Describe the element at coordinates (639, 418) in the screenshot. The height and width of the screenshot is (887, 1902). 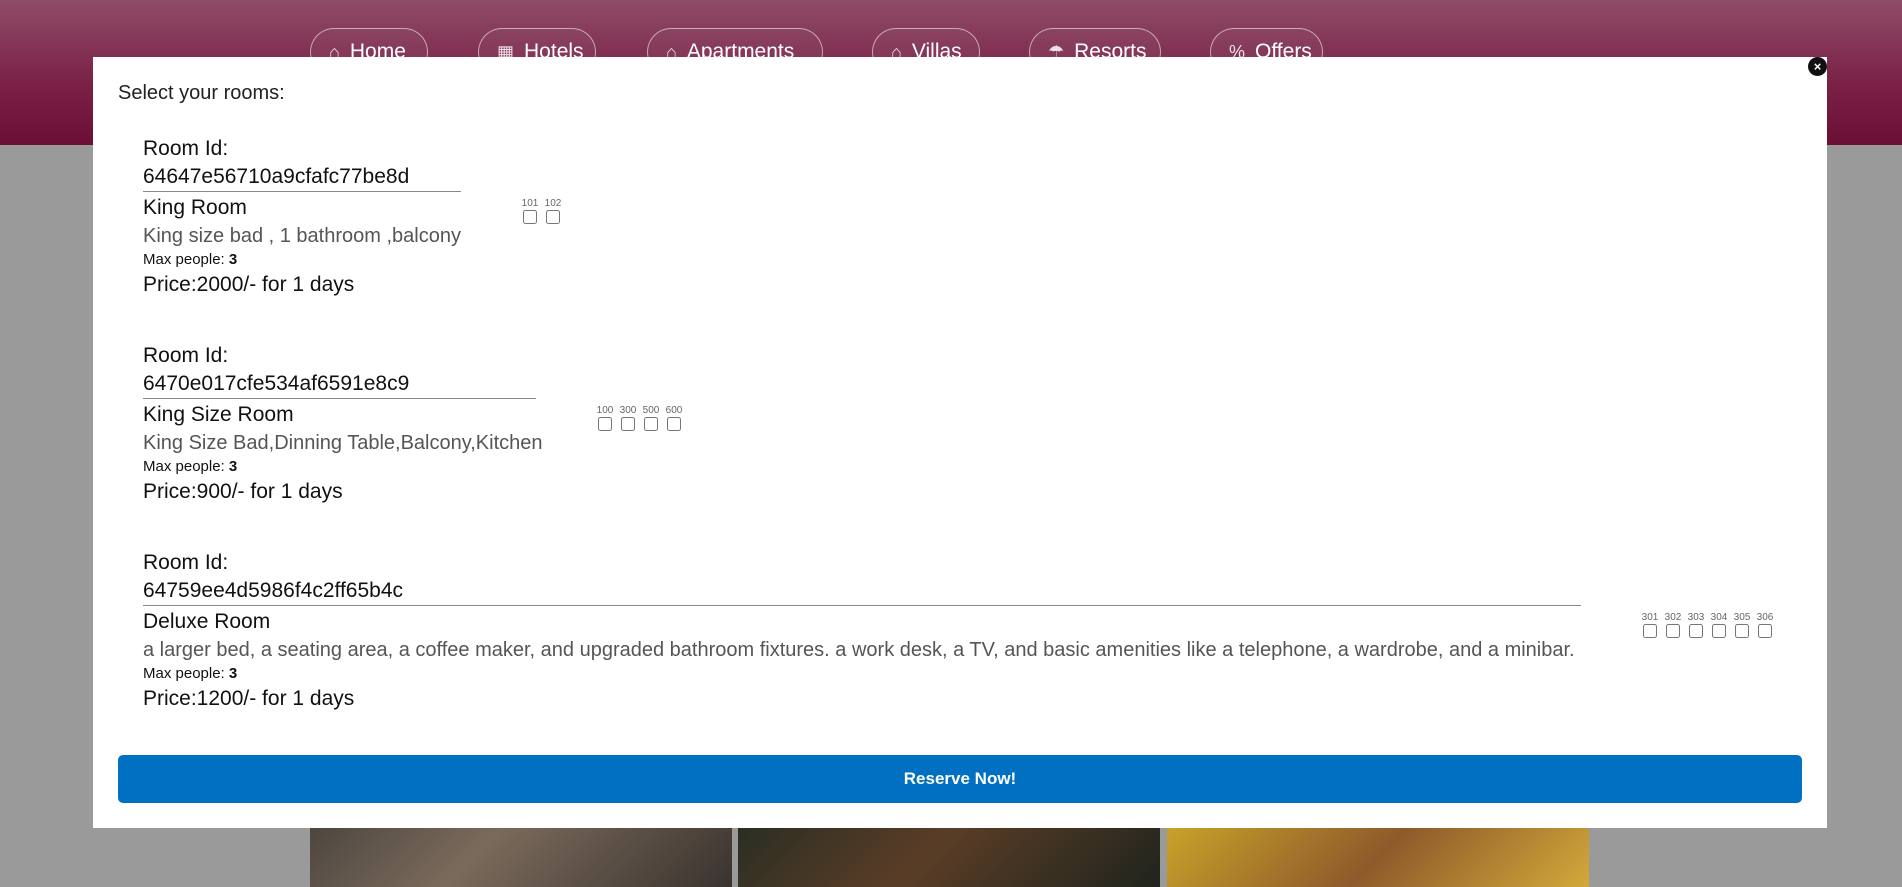
I see `room-number-selector: 100 300 500 600` at that location.